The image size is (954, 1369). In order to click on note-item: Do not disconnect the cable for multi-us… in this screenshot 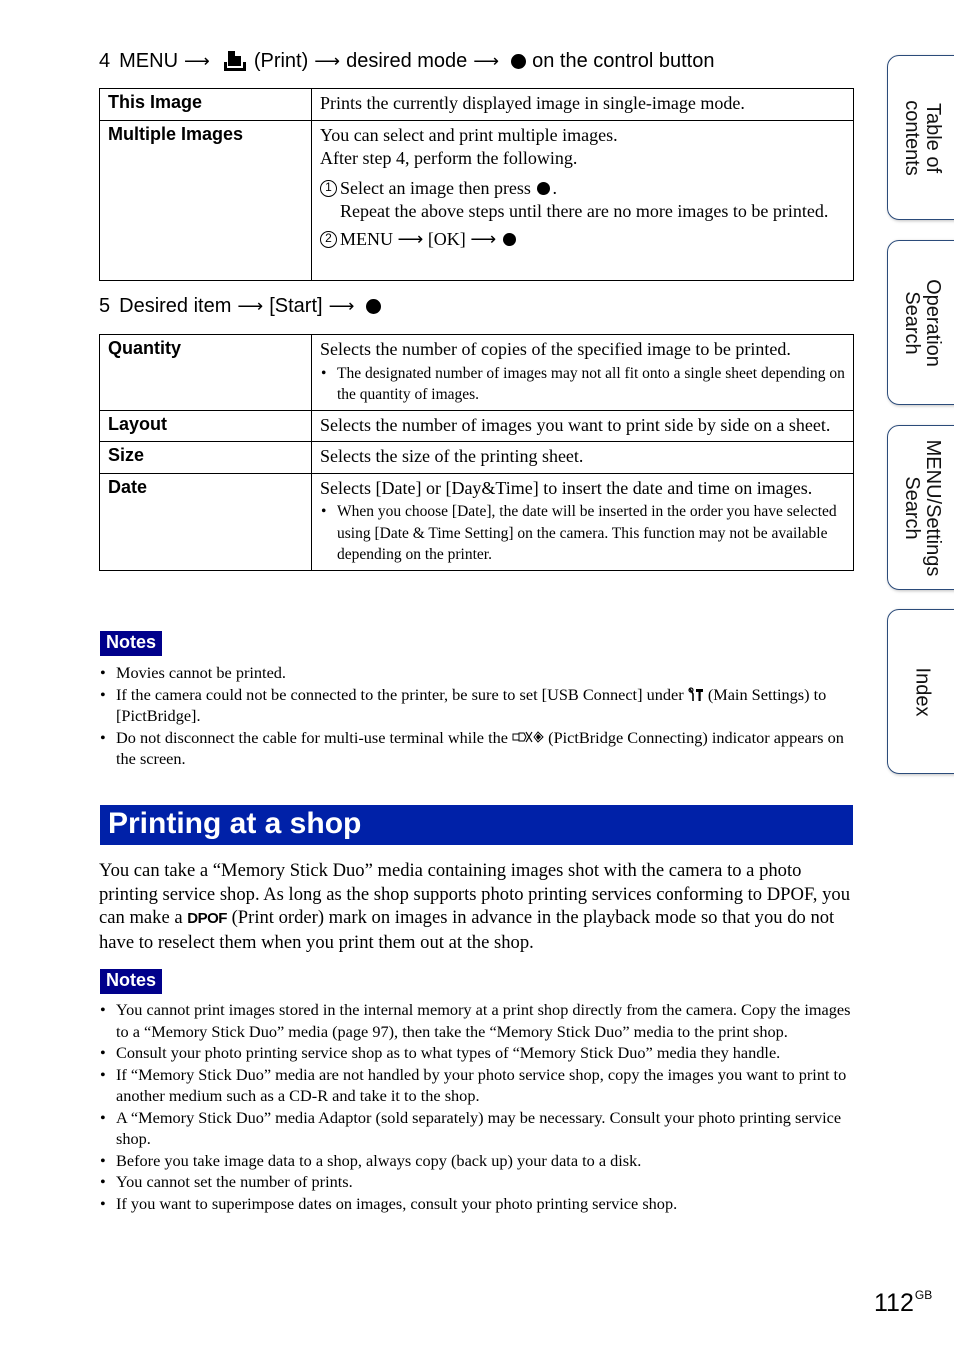, I will do `click(475, 748)`.